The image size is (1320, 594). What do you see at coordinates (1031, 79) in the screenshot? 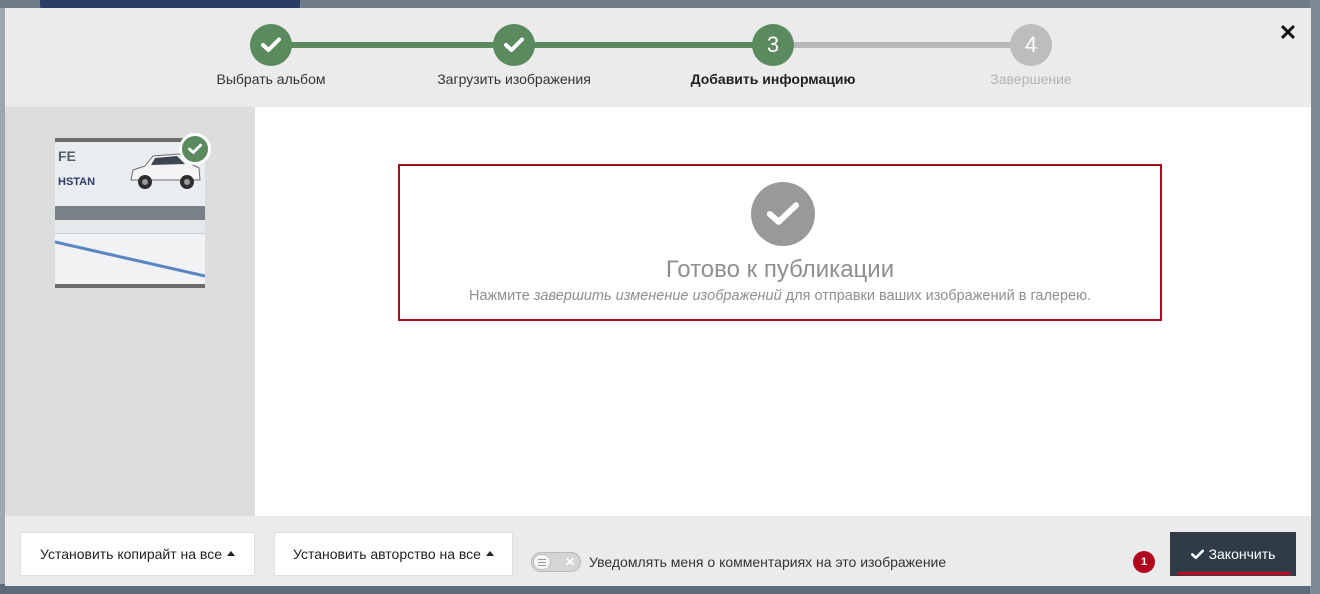
I see `step-4-label: Завершение` at bounding box center [1031, 79].